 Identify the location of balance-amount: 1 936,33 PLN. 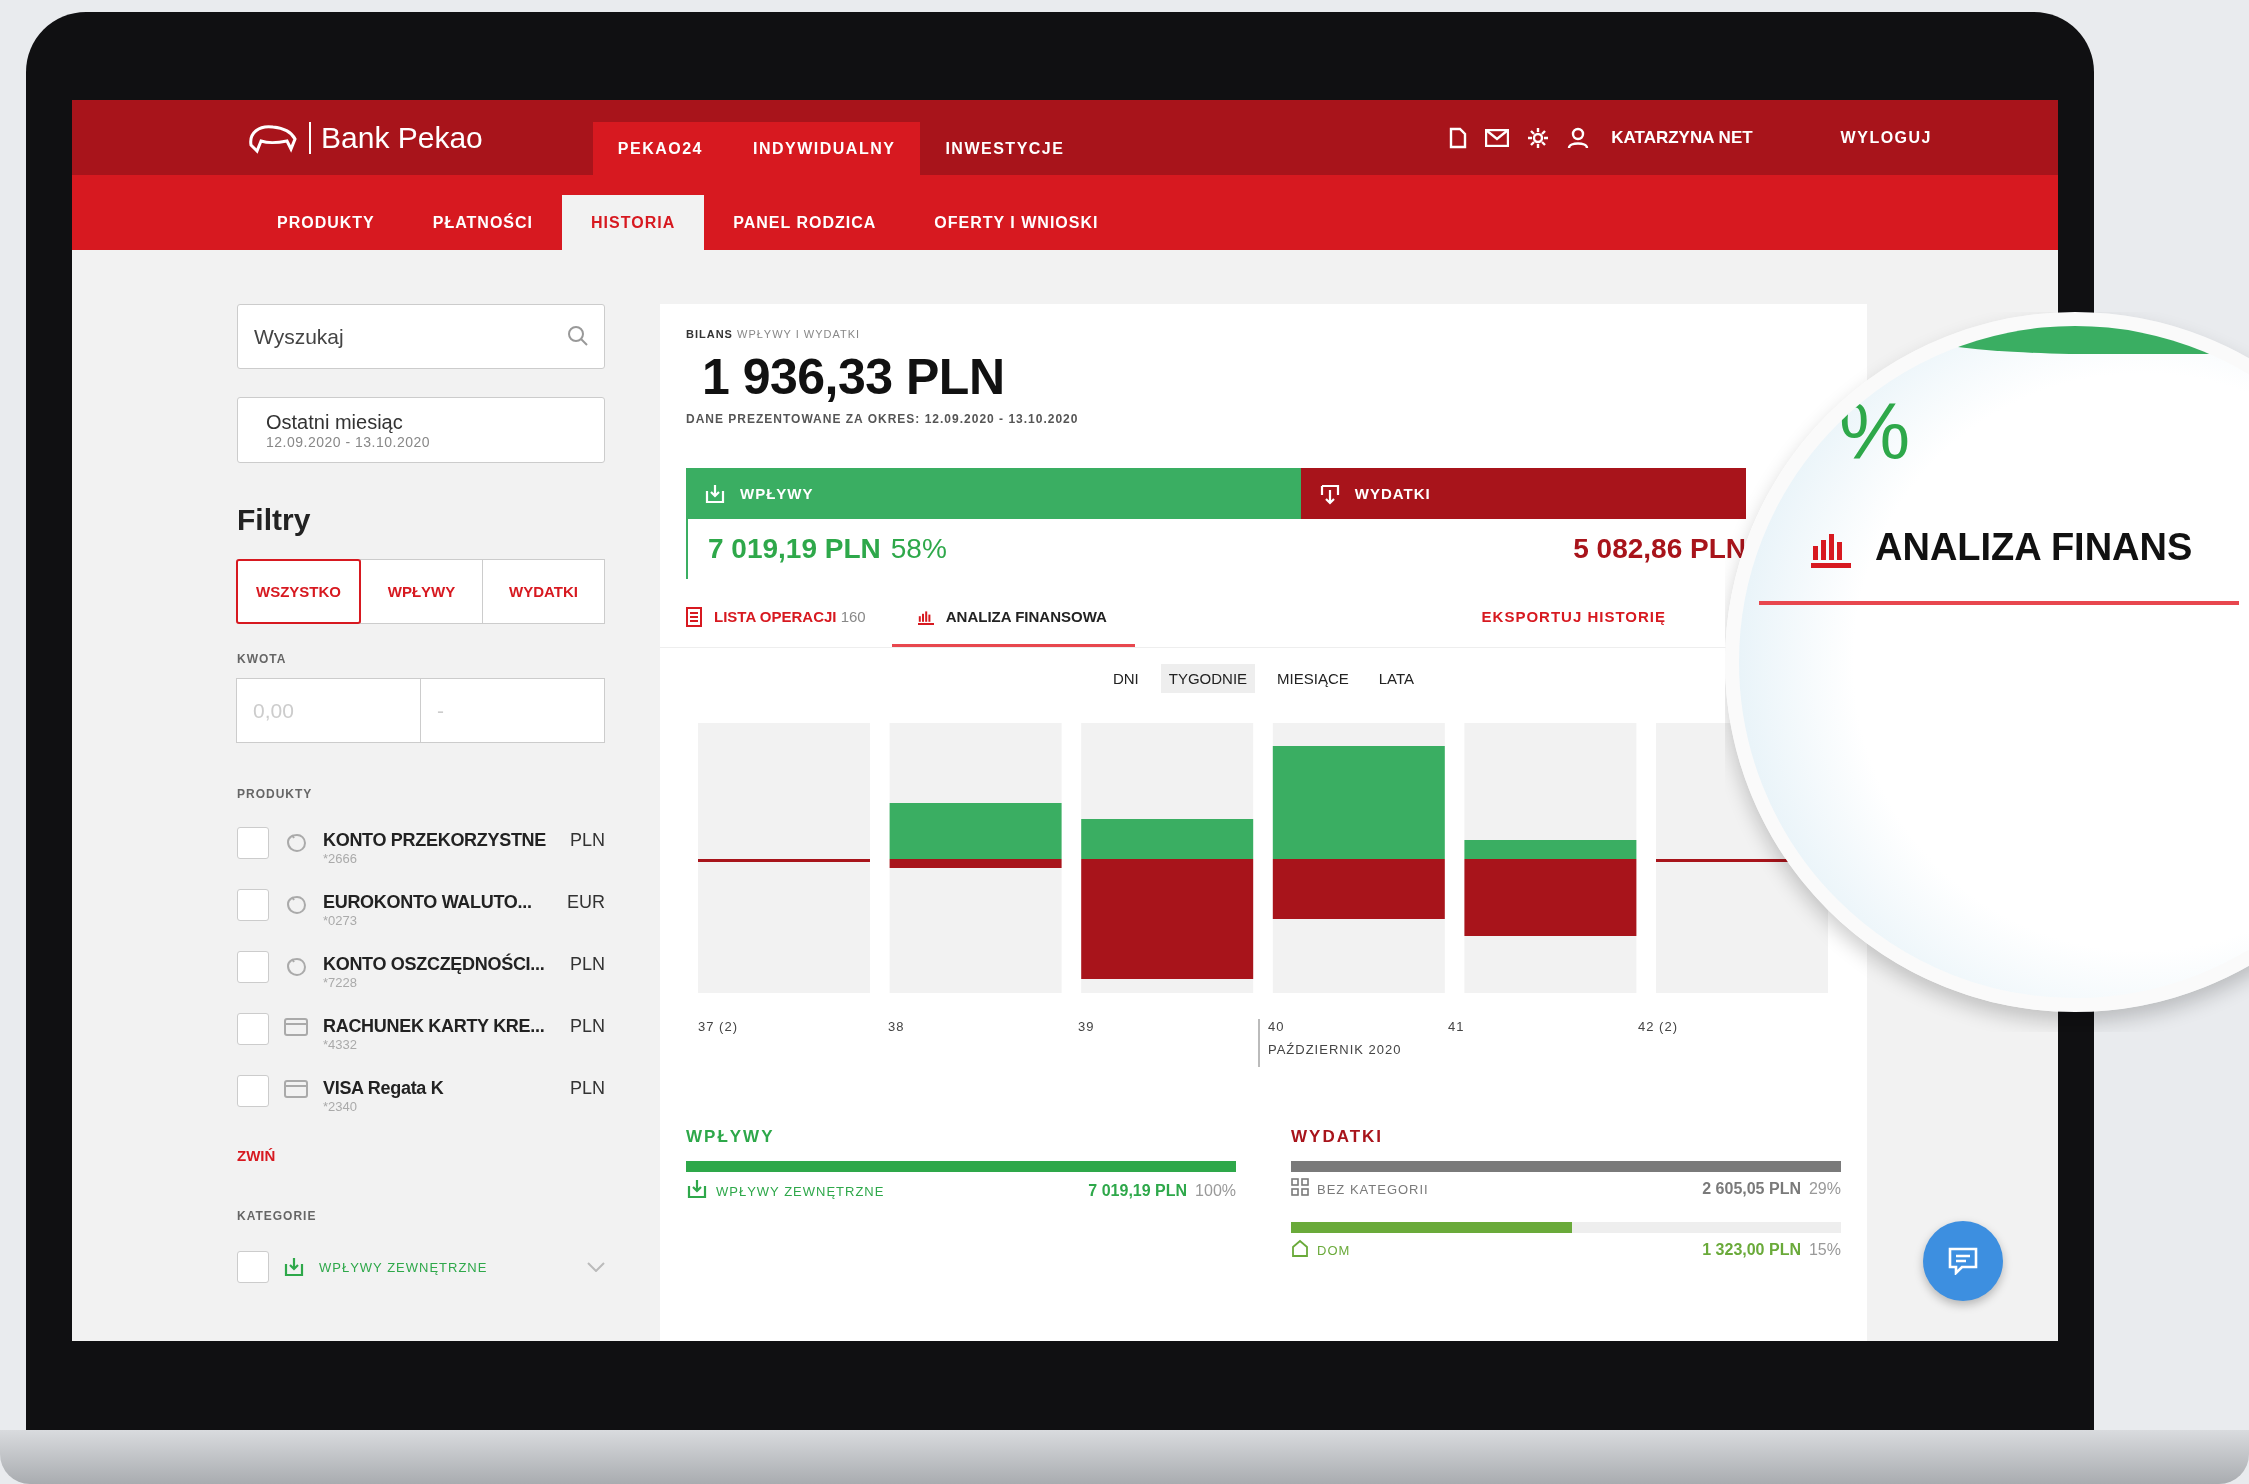
(854, 377).